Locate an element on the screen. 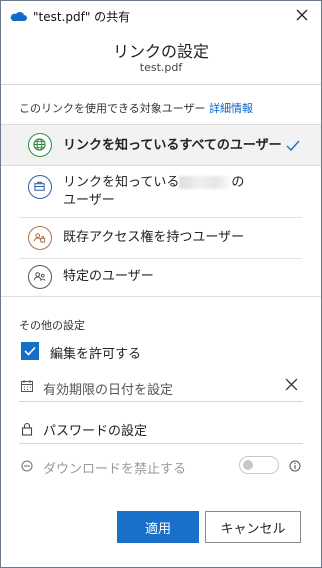  option-organization: リンクを知っている の ユーザー is located at coordinates (161, 191).